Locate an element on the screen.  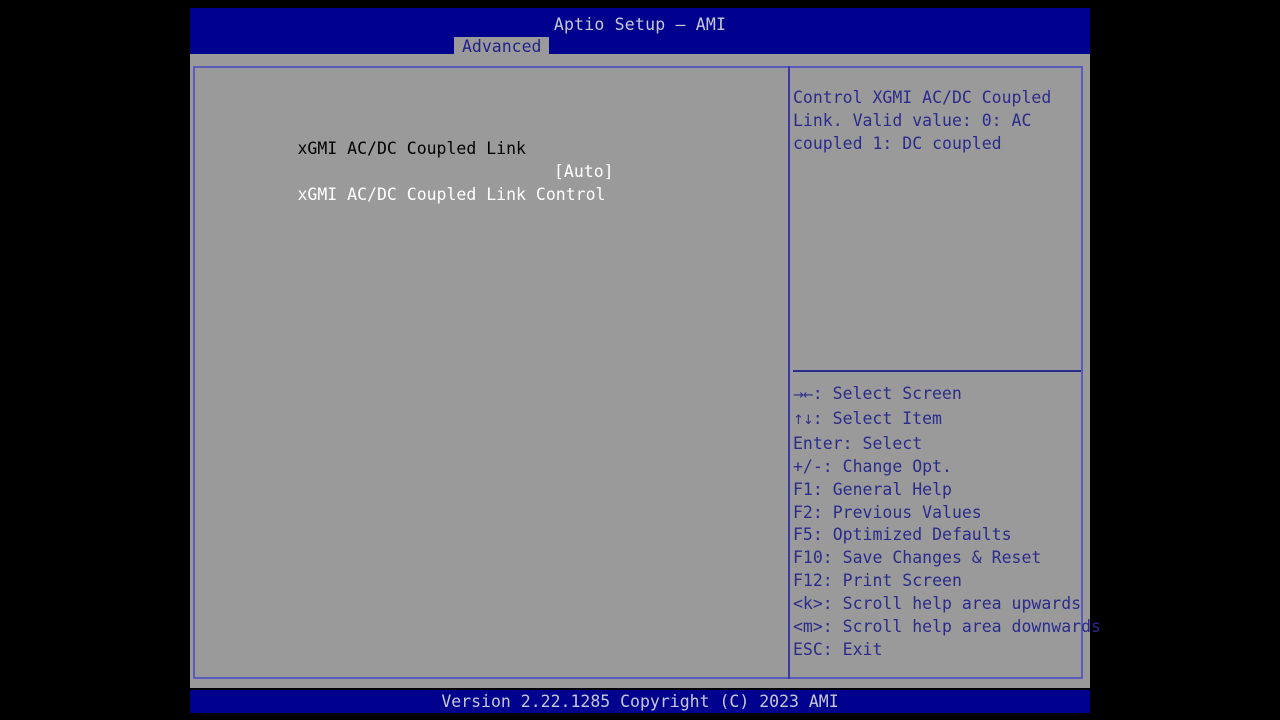
key-legend-item: <k>: Scroll help area upwards is located at coordinates (939, 604).